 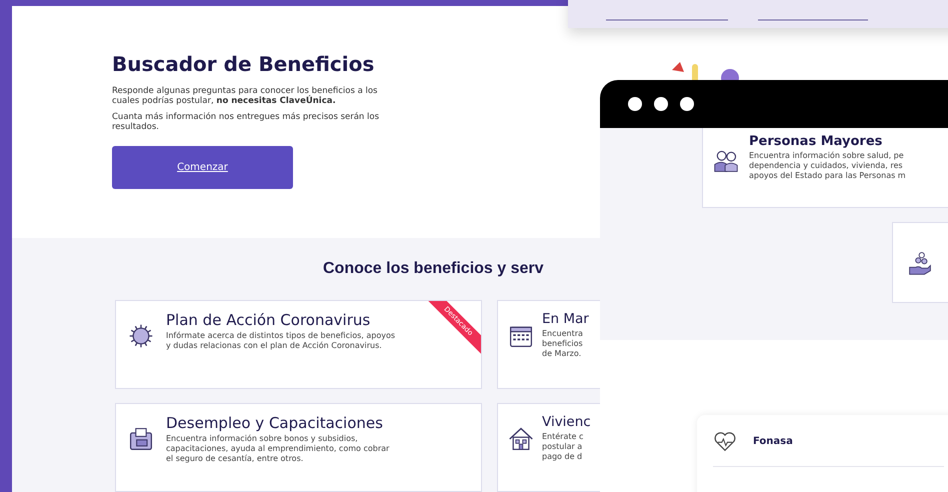 I want to click on hand-coins-icon, so click(x=920, y=263).